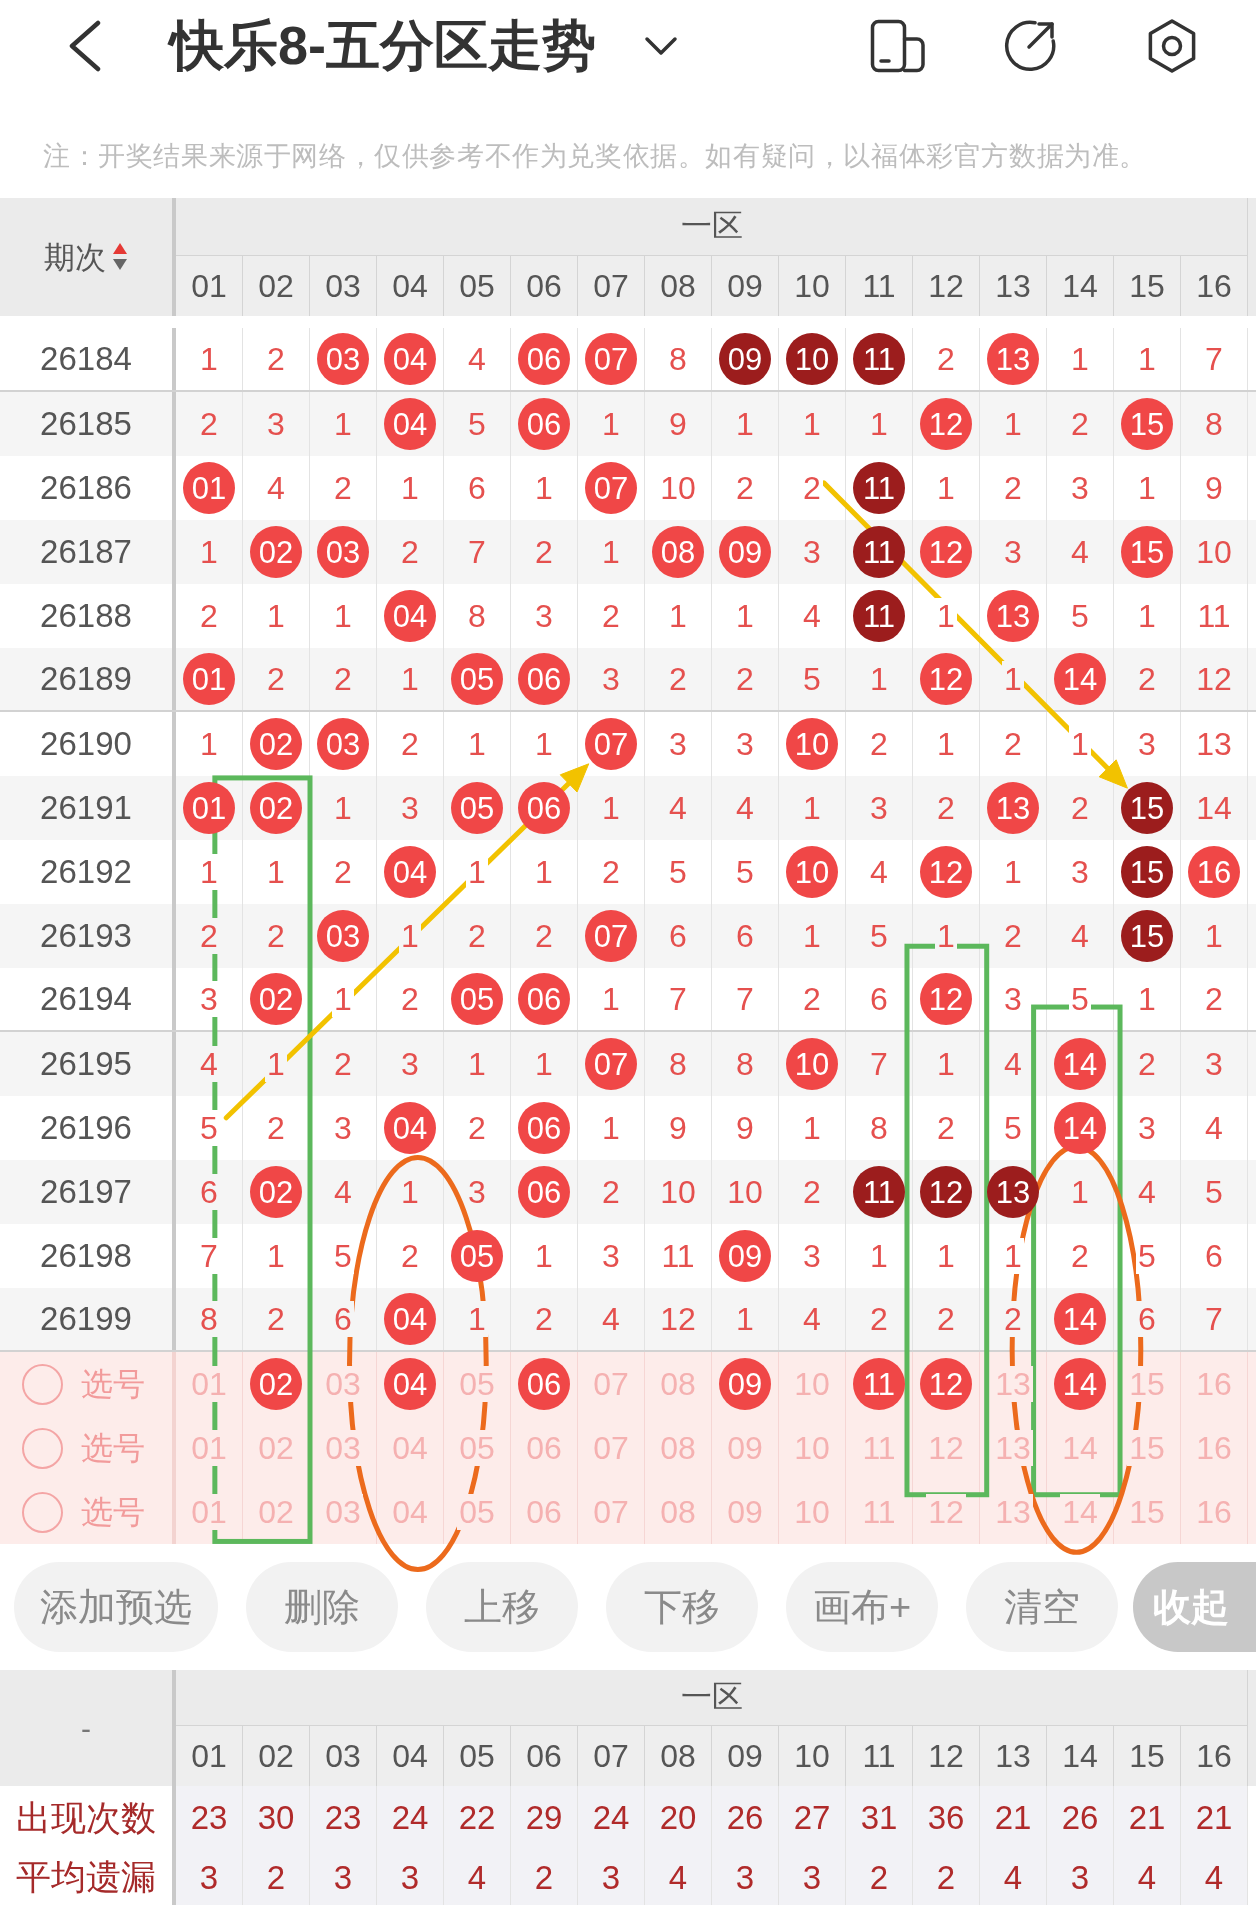 This screenshot has height=1905, width=1256. Describe the element at coordinates (745, 1384) in the screenshot. I see `number-ball: 09` at that location.